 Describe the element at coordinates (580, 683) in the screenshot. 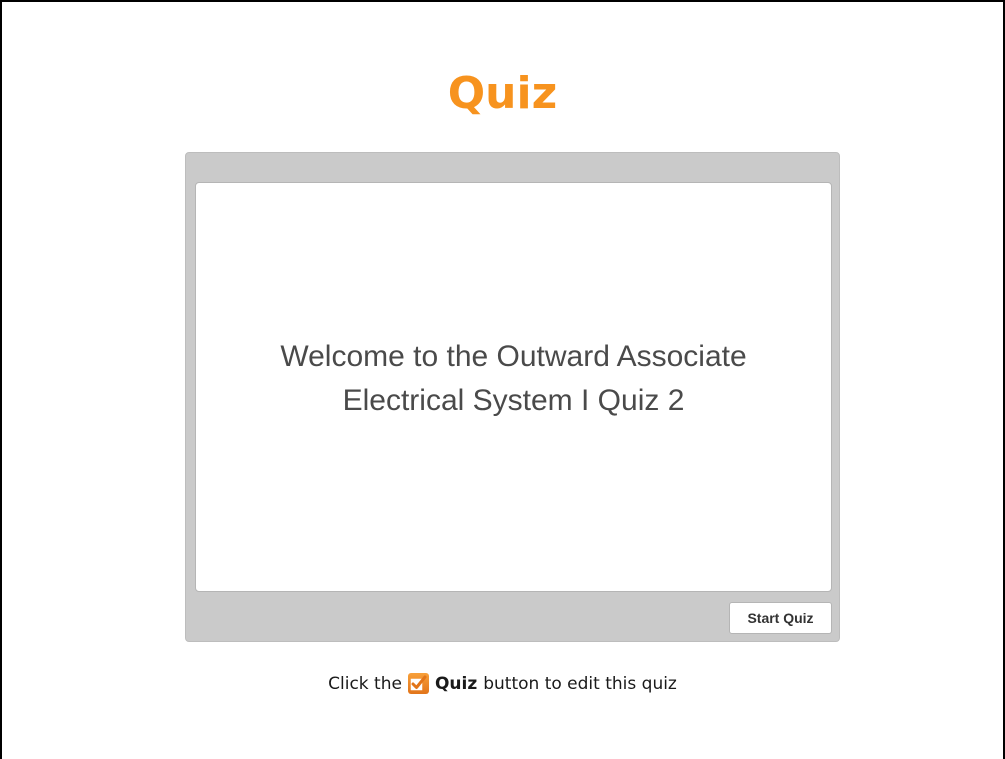

I see `hint-suffix: button to edit this quiz` at that location.